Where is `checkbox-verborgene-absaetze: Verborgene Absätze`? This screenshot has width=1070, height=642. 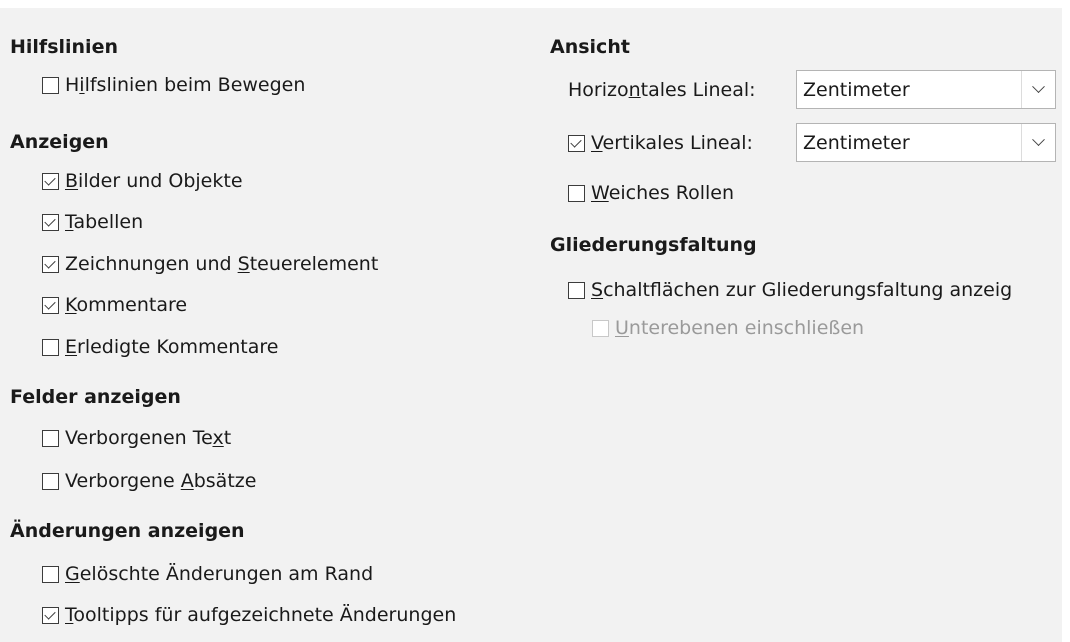
checkbox-verborgene-absaetze: Verborgene Absätze is located at coordinates (149, 481).